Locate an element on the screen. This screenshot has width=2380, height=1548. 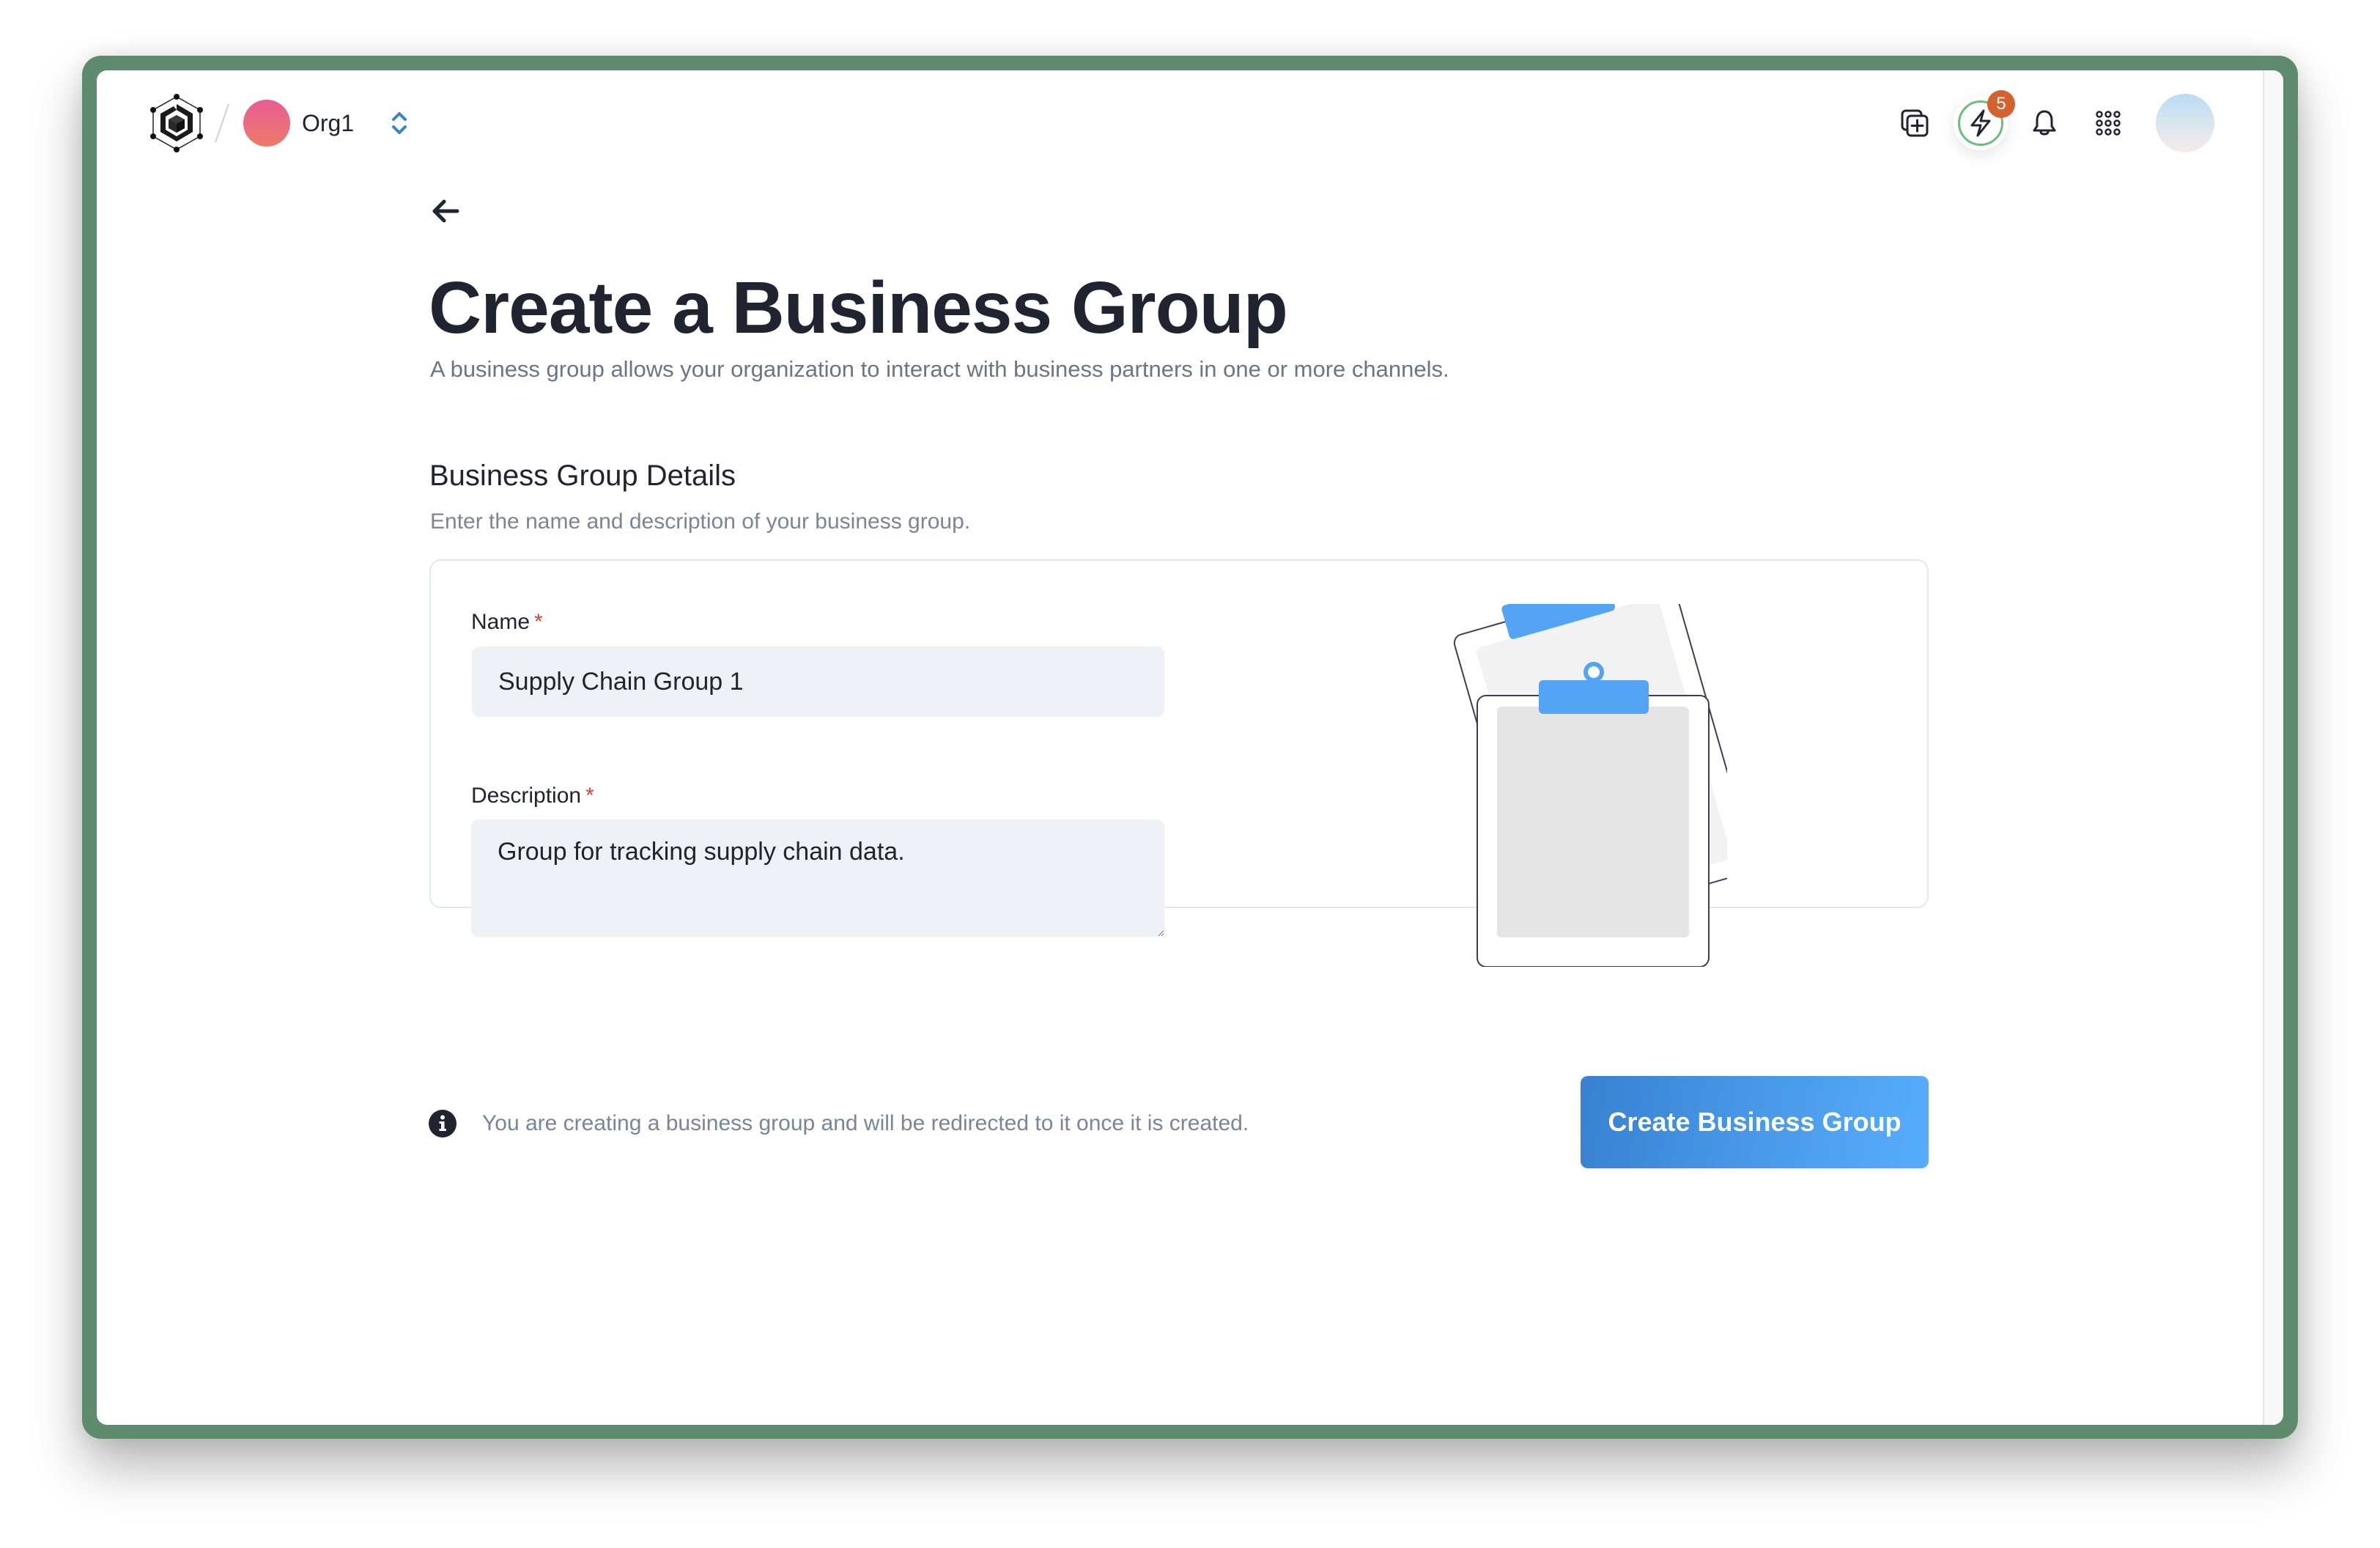
section-title: Business Group Details is located at coordinates (582, 476).